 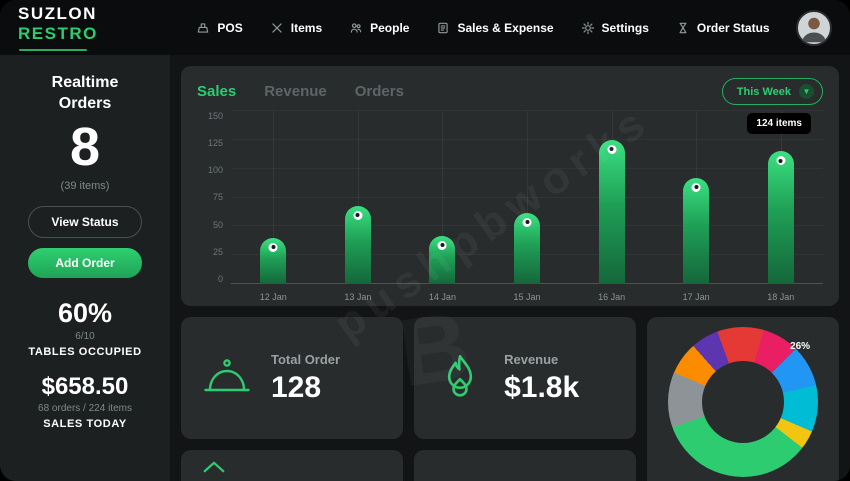 I want to click on revenue-card: Revenue $1.8k, so click(x=525, y=378).